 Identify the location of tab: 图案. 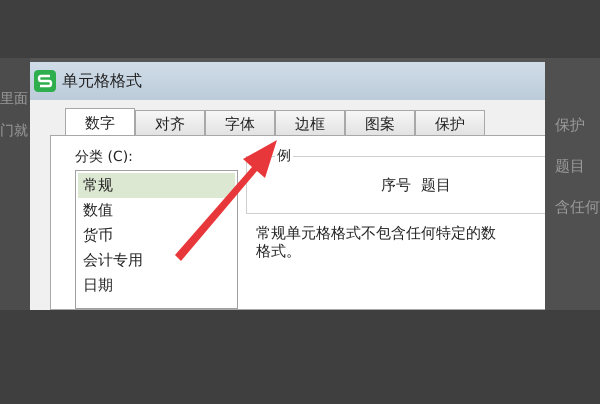
(380, 123).